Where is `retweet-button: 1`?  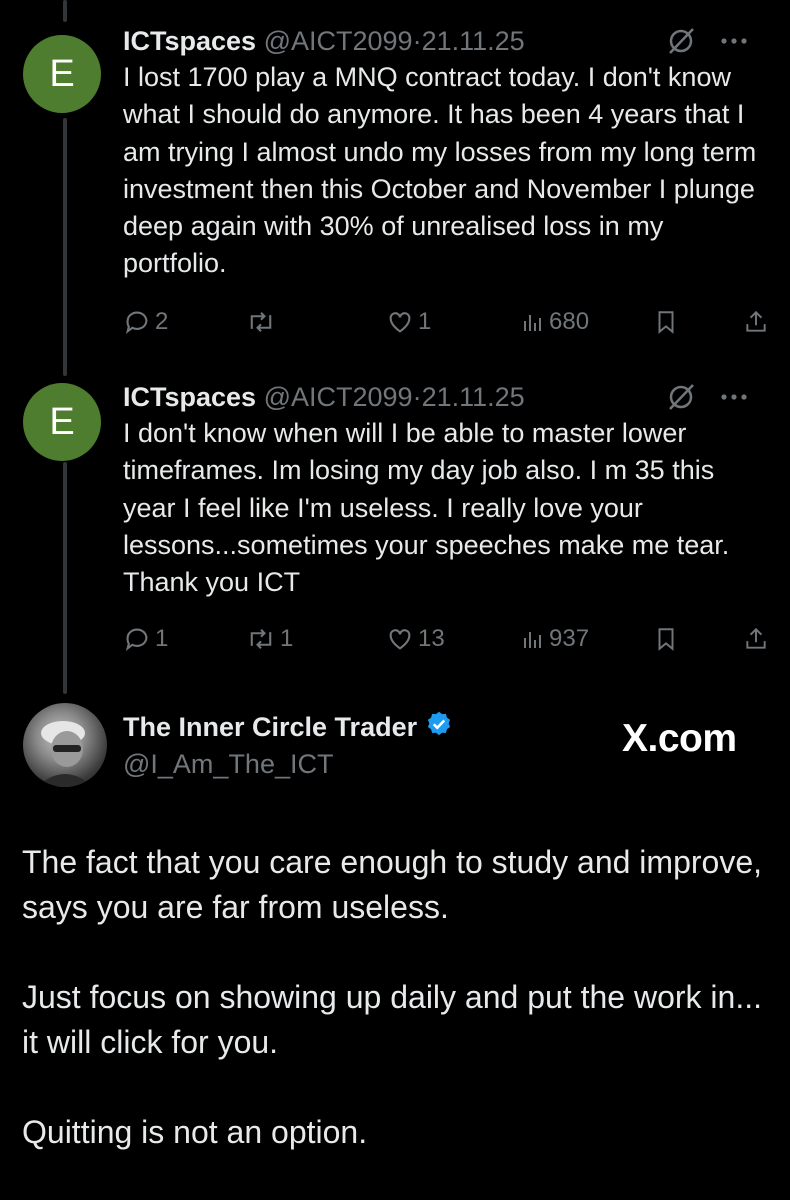 retweet-button: 1 is located at coordinates (269, 639).